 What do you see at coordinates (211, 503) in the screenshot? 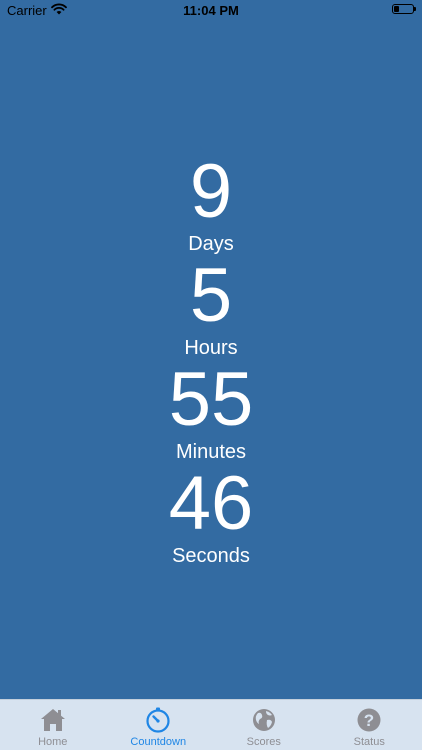
I see `seconds-value: 46` at bounding box center [211, 503].